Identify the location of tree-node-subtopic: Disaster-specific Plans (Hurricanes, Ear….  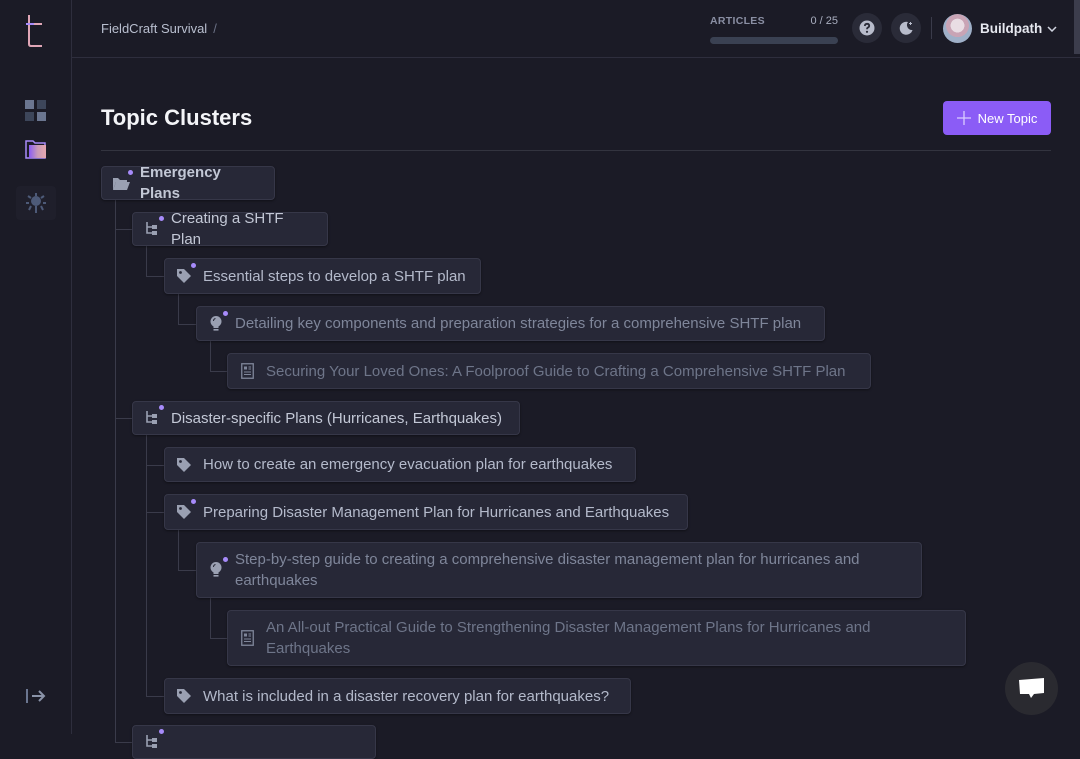
(326, 418).